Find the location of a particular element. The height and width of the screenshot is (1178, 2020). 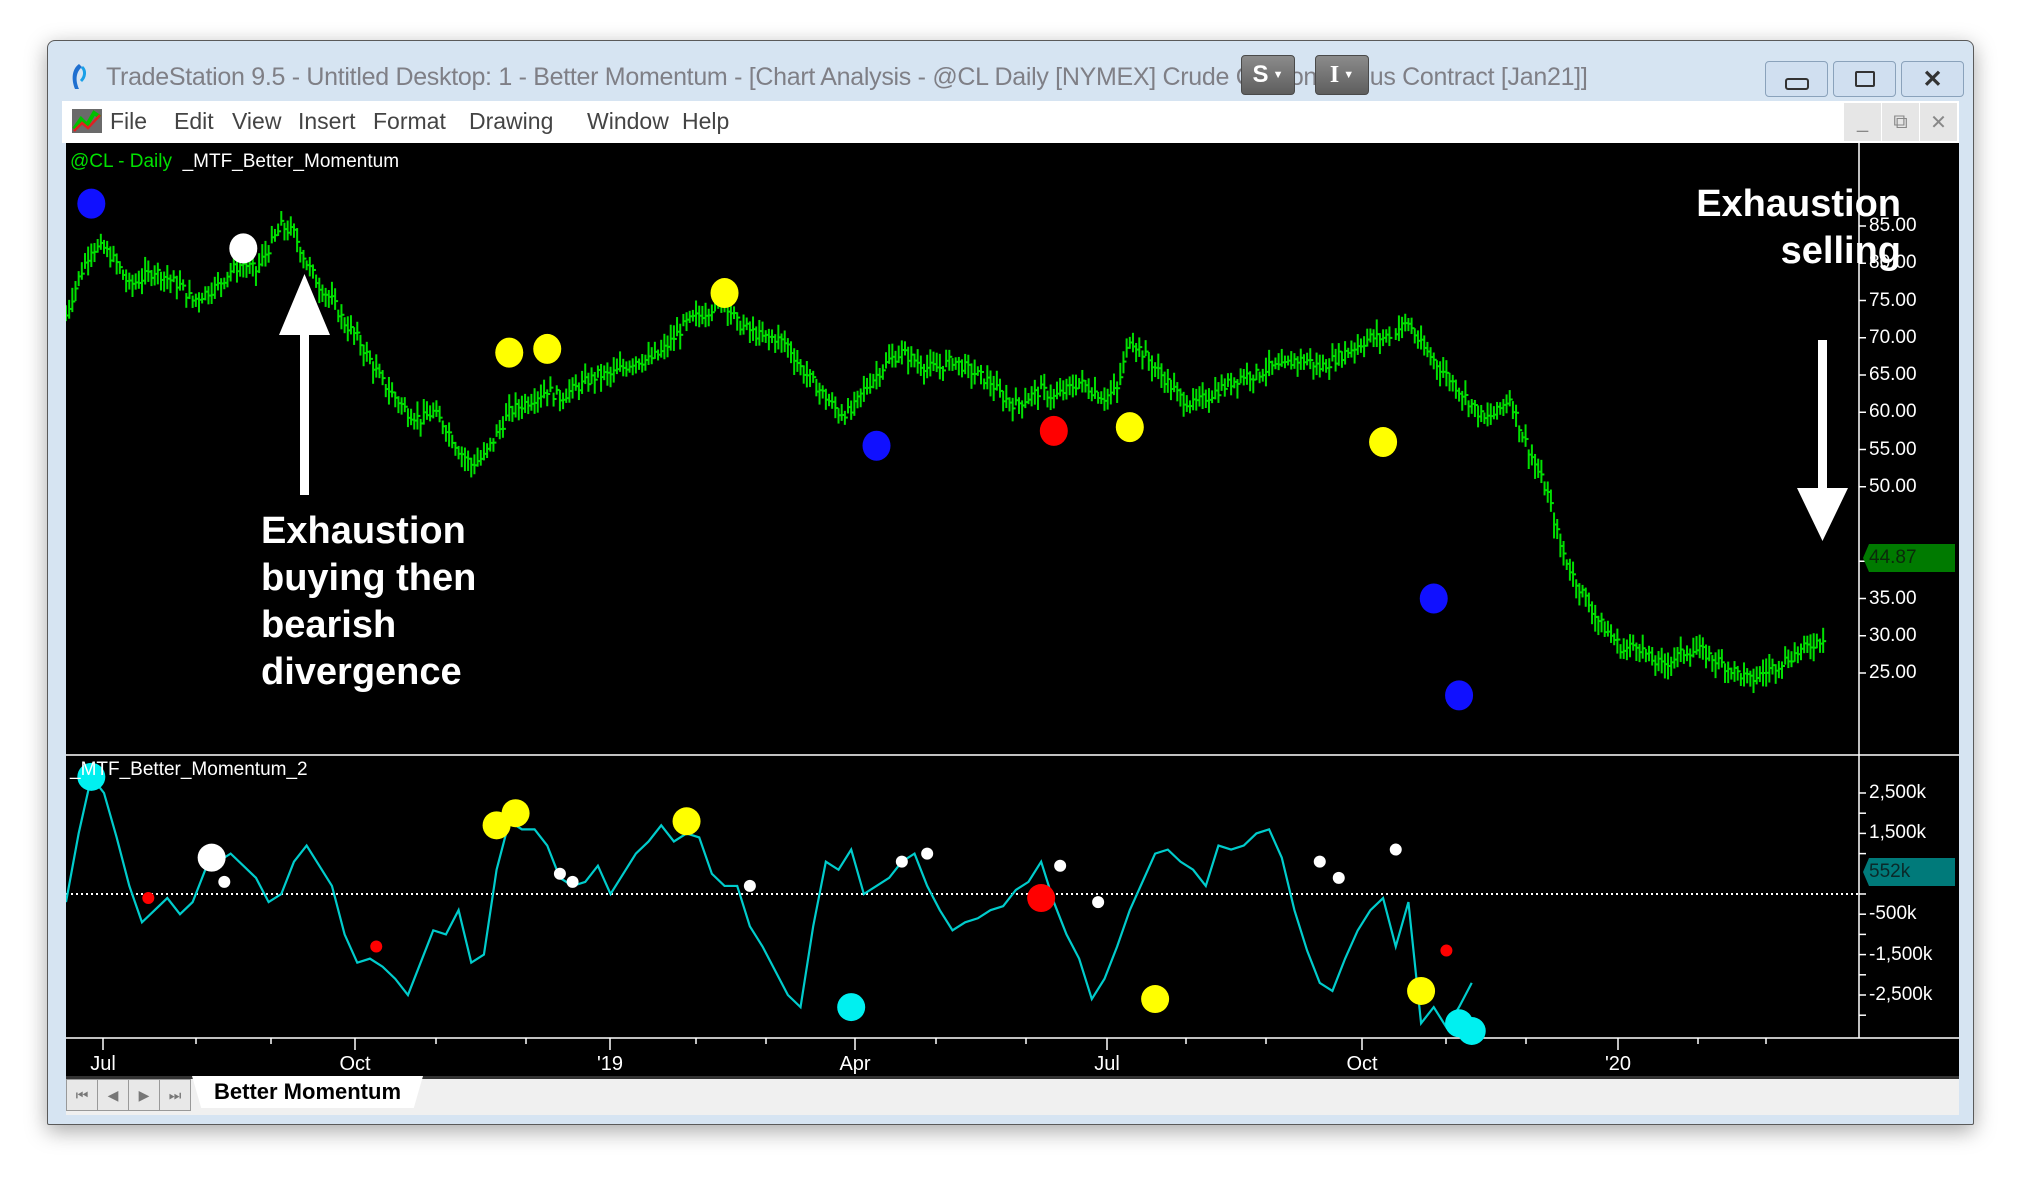

price-tick-label: 60.00 is located at coordinates (1893, 412).